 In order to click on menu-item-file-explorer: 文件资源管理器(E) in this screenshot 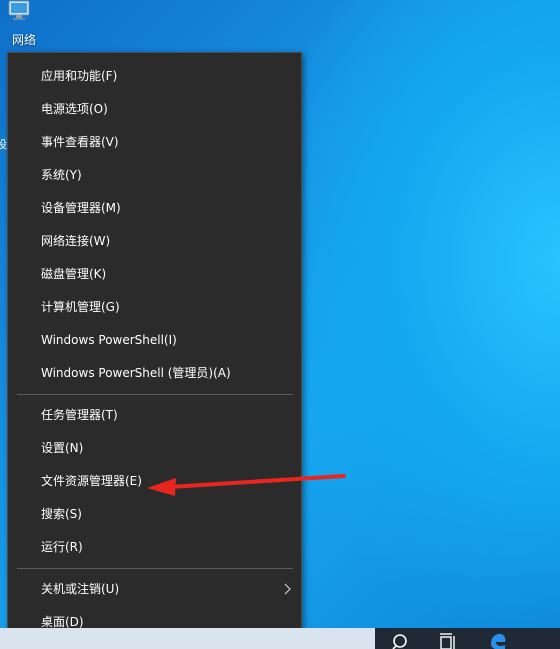, I will do `click(154, 481)`.